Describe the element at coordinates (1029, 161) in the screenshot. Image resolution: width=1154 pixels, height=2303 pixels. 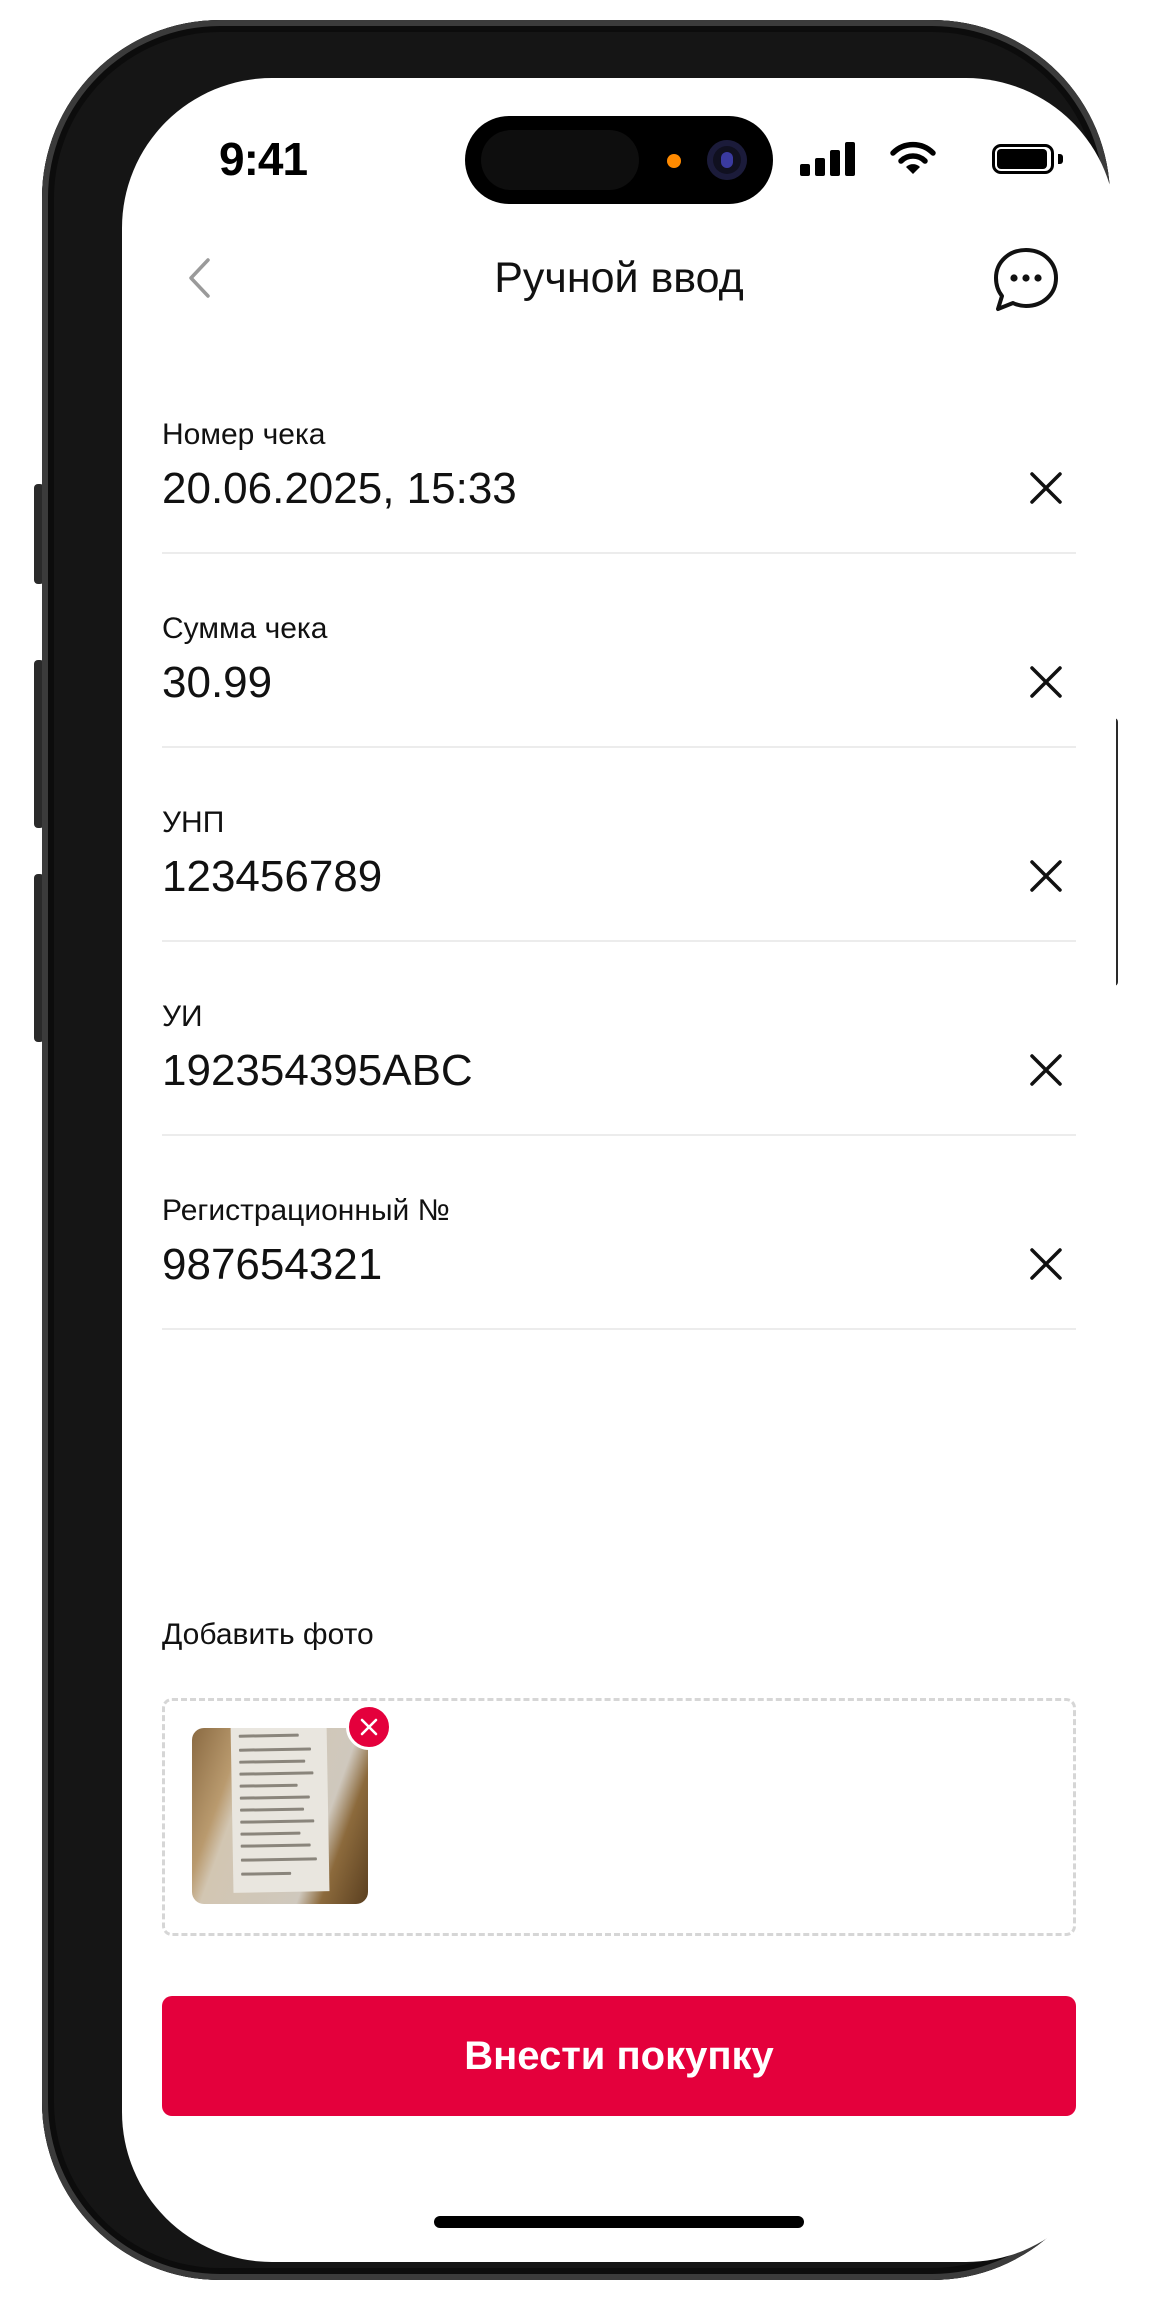
I see `battery-icon` at that location.